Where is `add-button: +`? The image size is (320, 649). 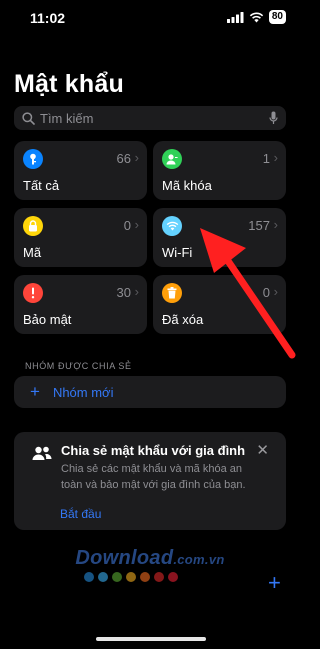
add-button: + is located at coordinates (274, 583).